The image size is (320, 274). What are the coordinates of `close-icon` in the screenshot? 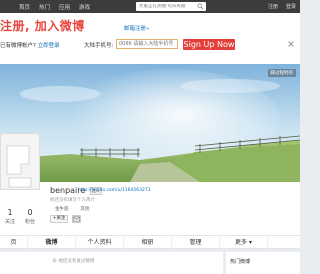 It's located at (291, 44).